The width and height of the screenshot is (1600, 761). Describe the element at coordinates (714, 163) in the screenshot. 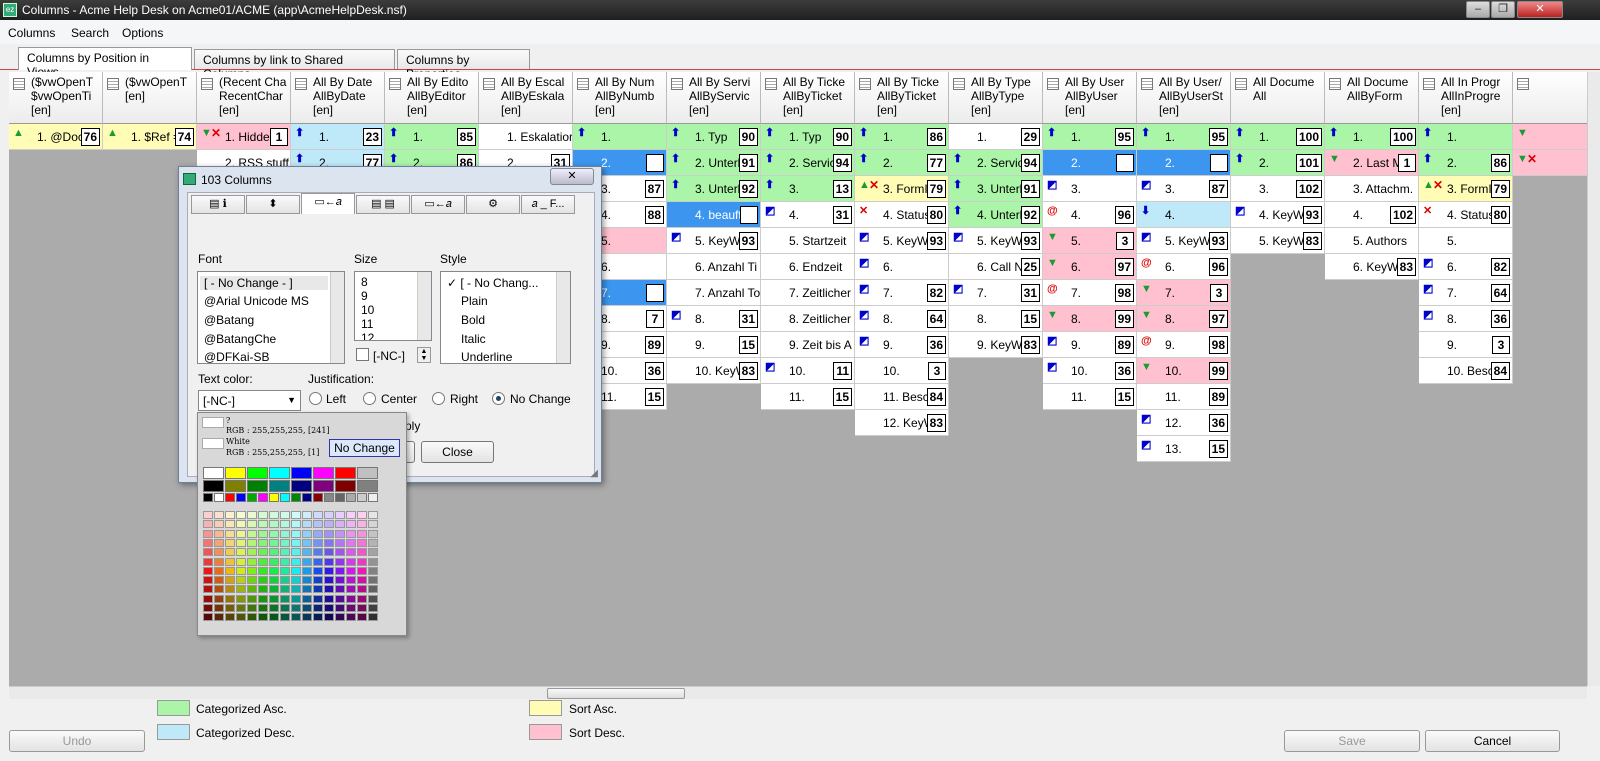

I see `column-cell: ⬆ 2. Unterk 91` at that location.